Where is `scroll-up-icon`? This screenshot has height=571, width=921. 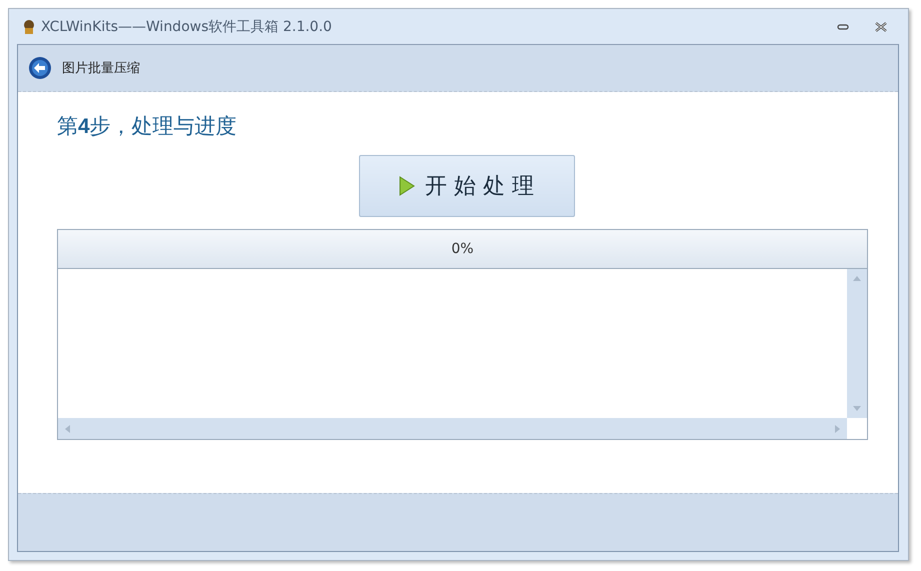 scroll-up-icon is located at coordinates (857, 278).